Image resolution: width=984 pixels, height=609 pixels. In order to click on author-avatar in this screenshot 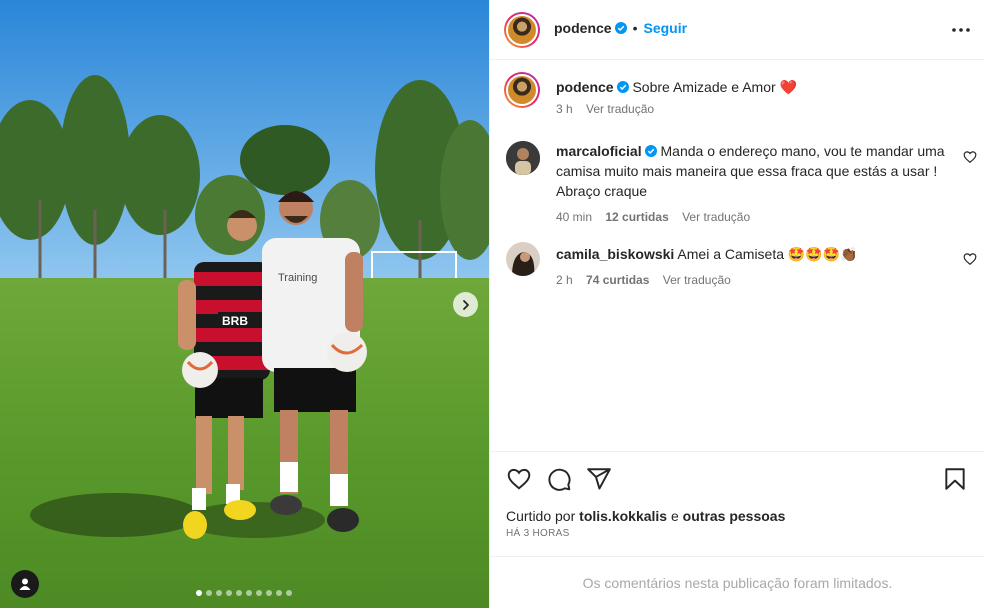, I will do `click(522, 30)`.